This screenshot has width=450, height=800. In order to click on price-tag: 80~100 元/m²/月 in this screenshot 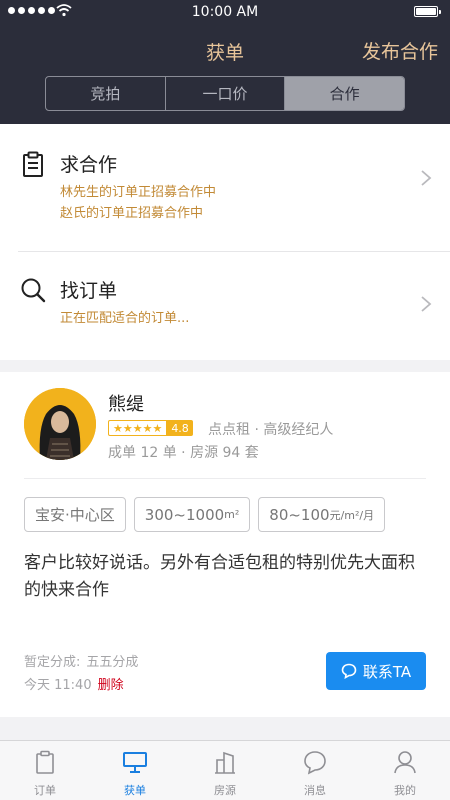, I will do `click(322, 514)`.